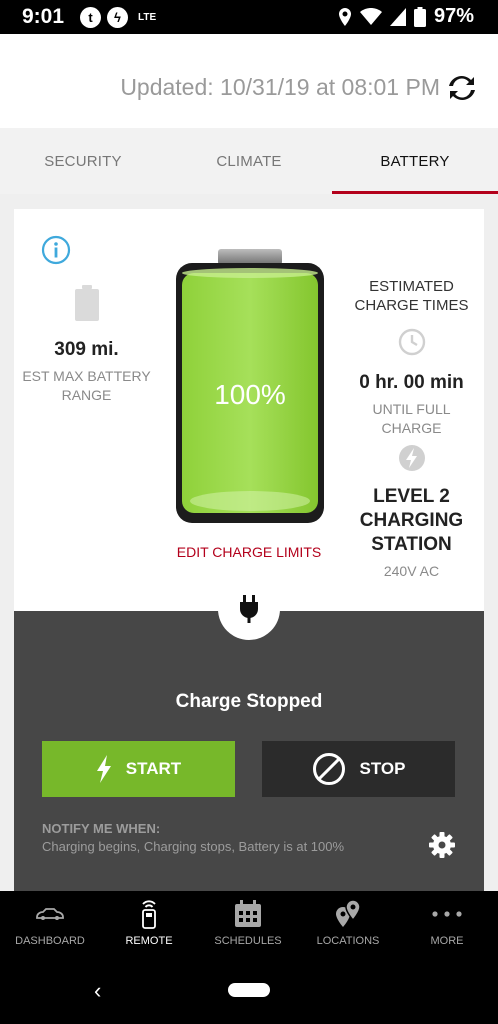  What do you see at coordinates (86, 303) in the screenshot?
I see `battery-small-icon` at bounding box center [86, 303].